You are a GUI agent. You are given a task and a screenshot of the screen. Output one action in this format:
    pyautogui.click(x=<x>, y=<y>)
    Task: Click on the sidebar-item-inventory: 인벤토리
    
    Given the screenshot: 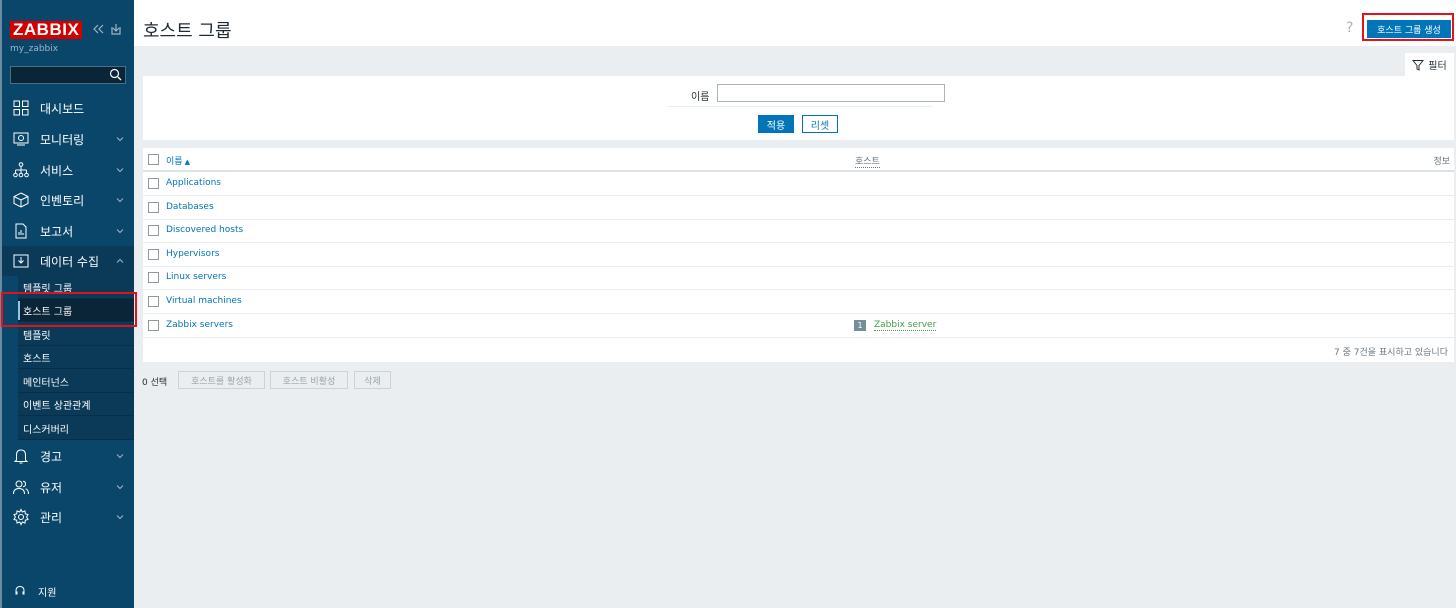 What is the action you would take?
    pyautogui.click(x=68, y=200)
    